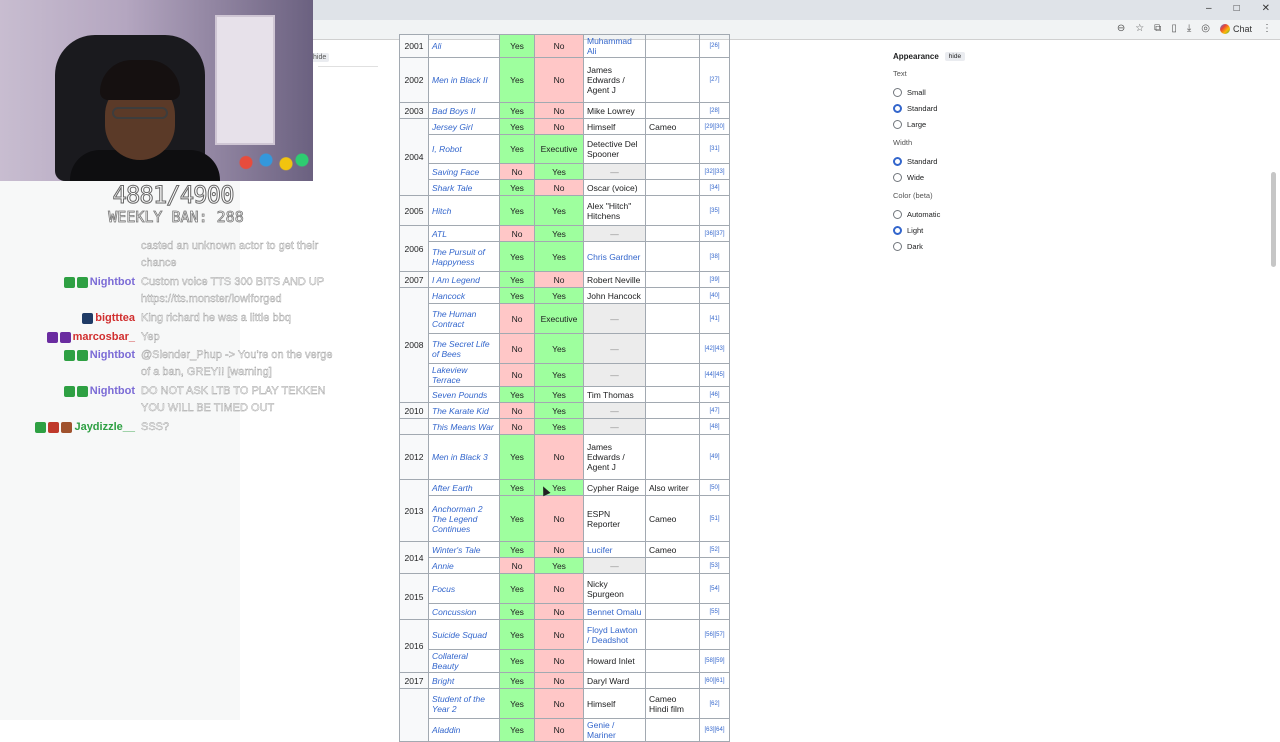  What do you see at coordinates (714, 457) in the screenshot?
I see `reference-link: [49]` at bounding box center [714, 457].